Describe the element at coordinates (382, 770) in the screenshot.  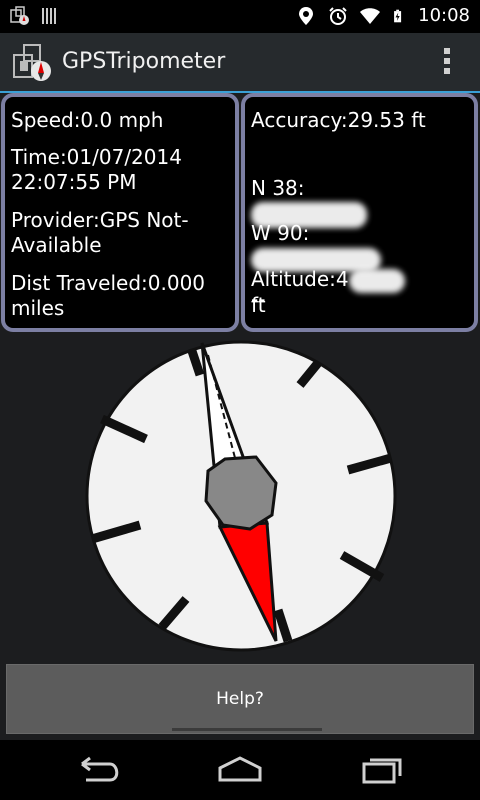
I see `recent-apps-icon` at that location.